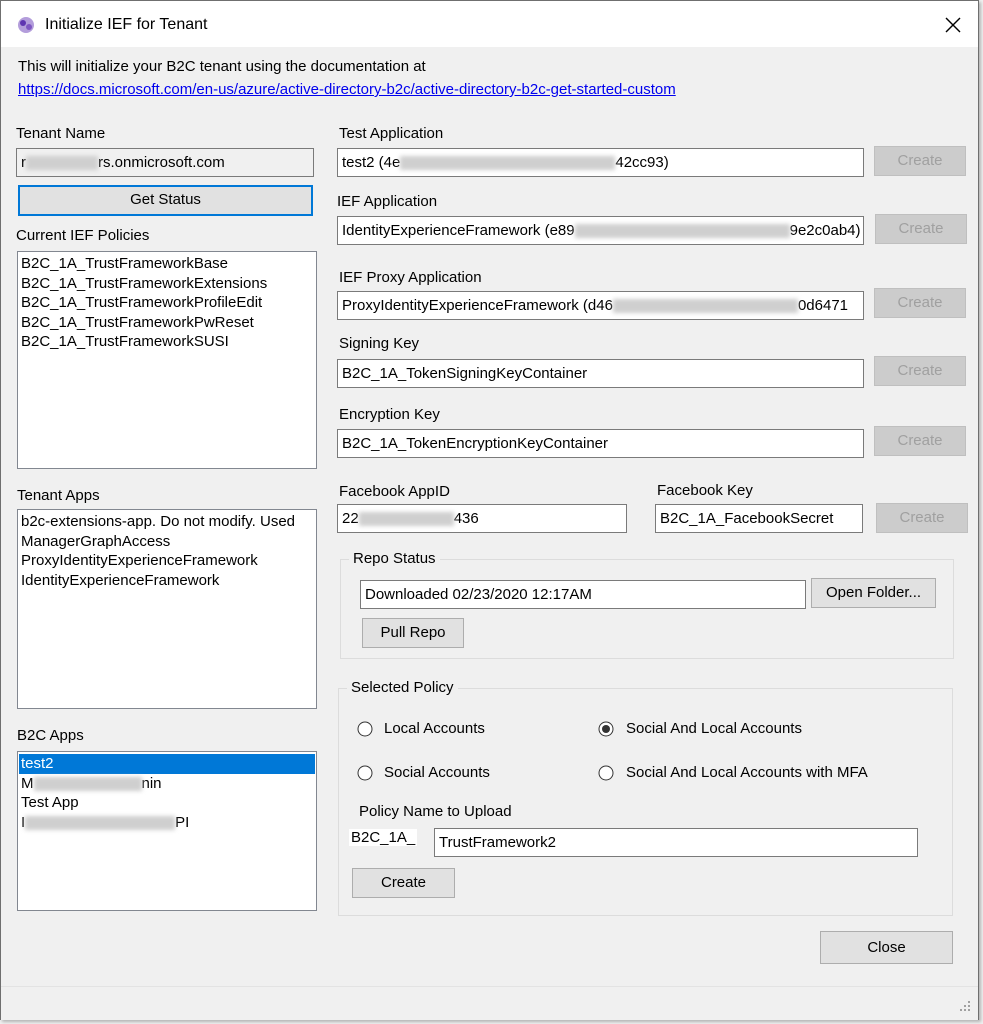  What do you see at coordinates (920, 161) in the screenshot?
I see `create-test-app-button: Create` at bounding box center [920, 161].